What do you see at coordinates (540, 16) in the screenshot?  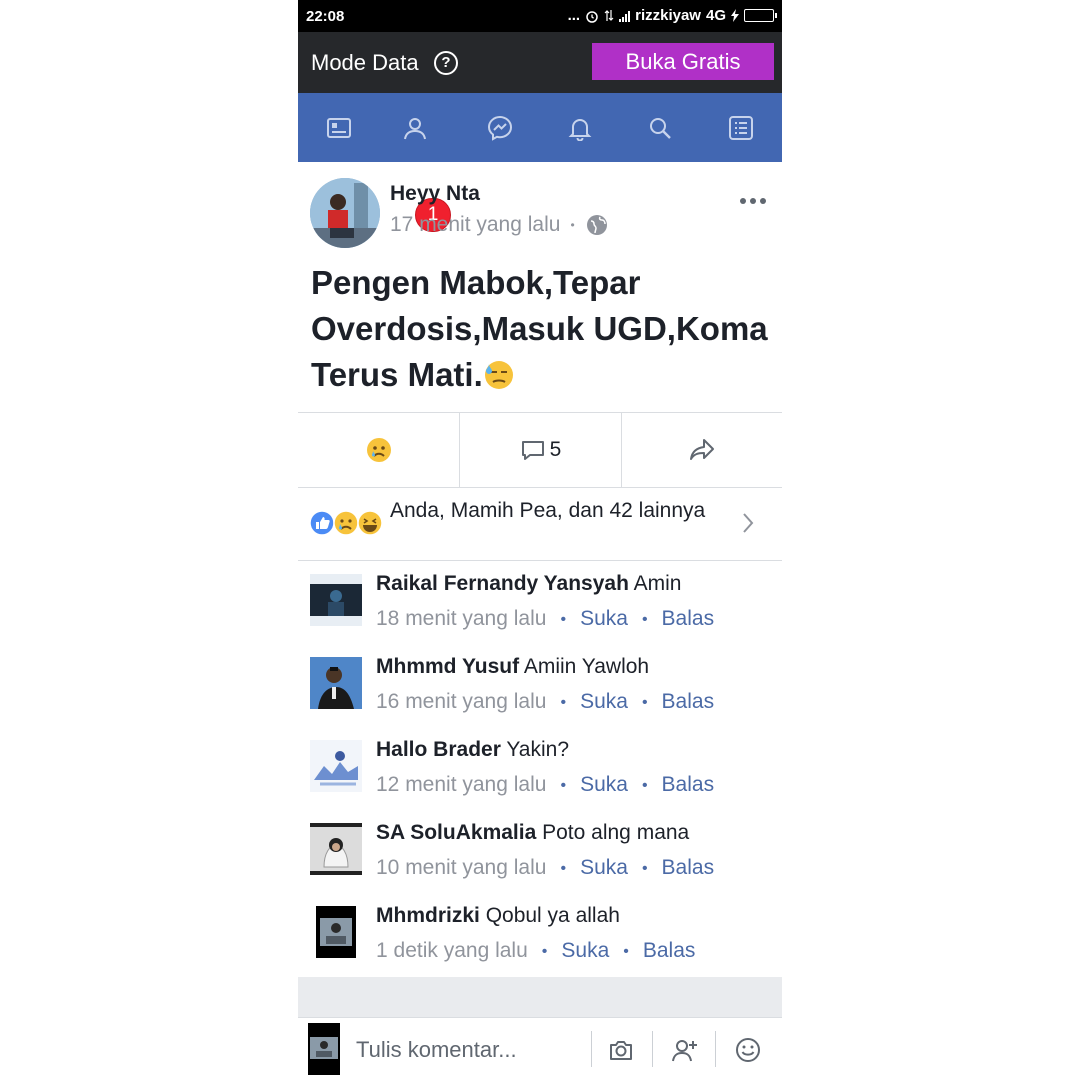 I see `status-bar: 22:08 ... rizzkiyaw 4G` at bounding box center [540, 16].